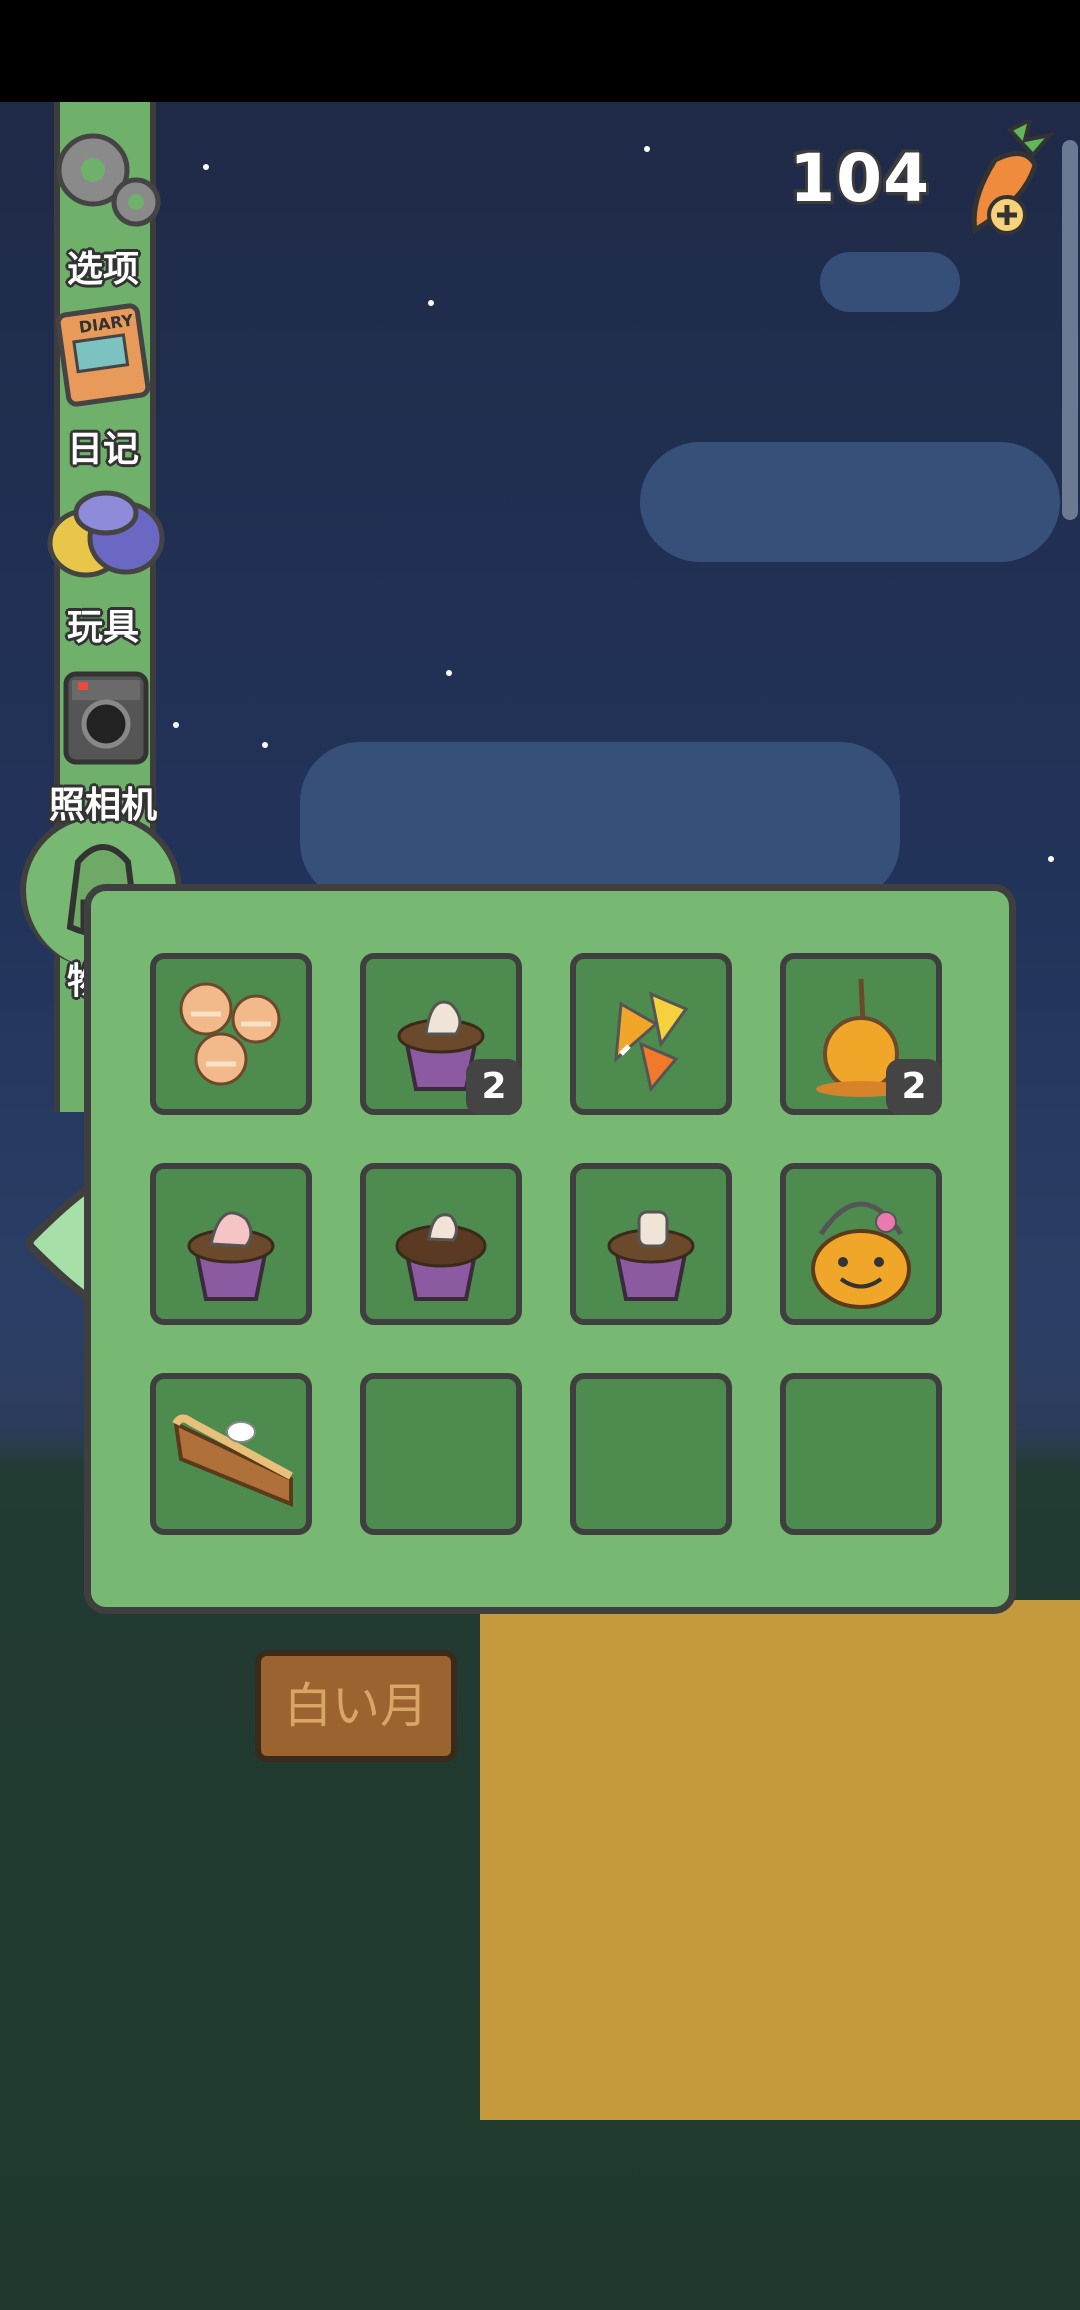 The image size is (1080, 2310). What do you see at coordinates (108, 180) in the screenshot?
I see `gears-icon` at bounding box center [108, 180].